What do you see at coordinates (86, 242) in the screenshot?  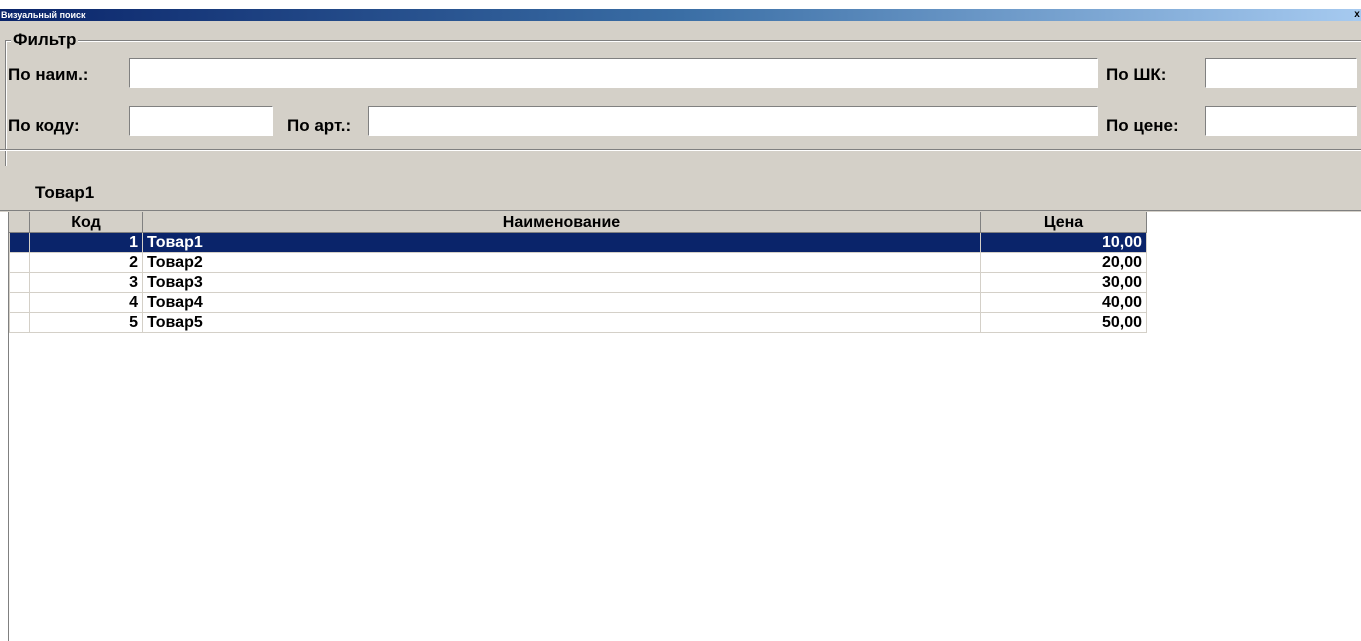 I see `cell-code: 1` at bounding box center [86, 242].